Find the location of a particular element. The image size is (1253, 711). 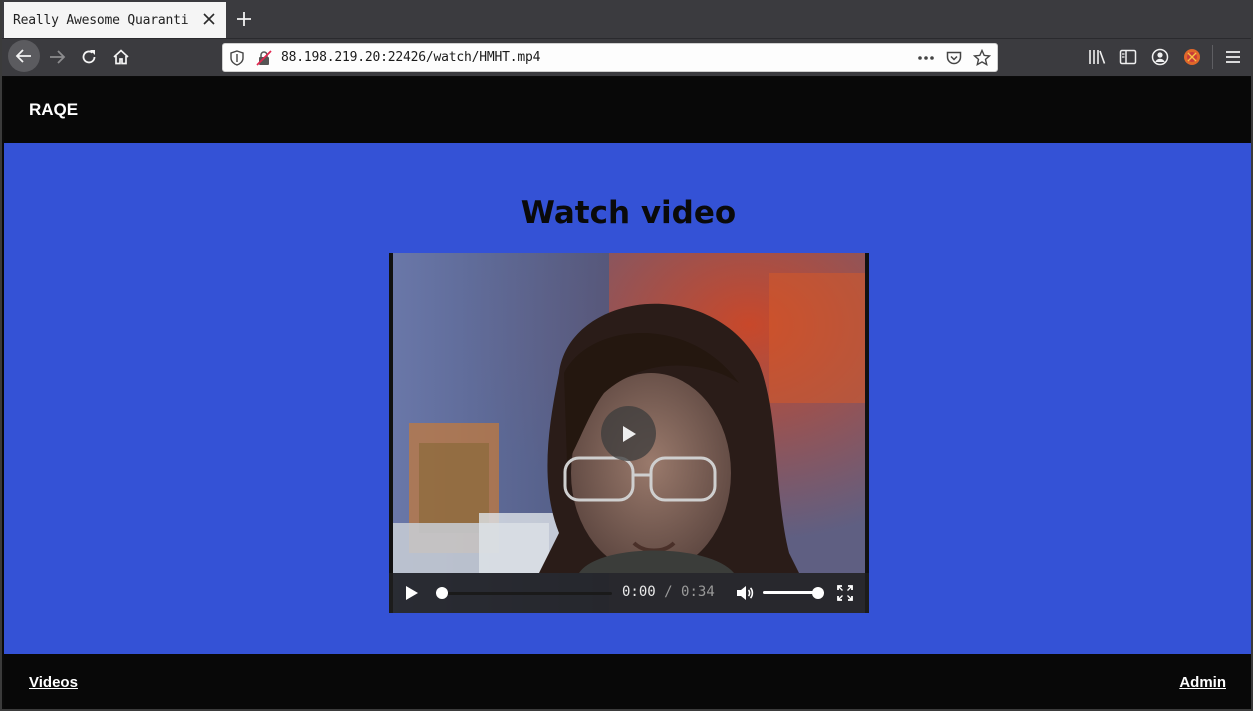

volume-track is located at coordinates (791, 592).